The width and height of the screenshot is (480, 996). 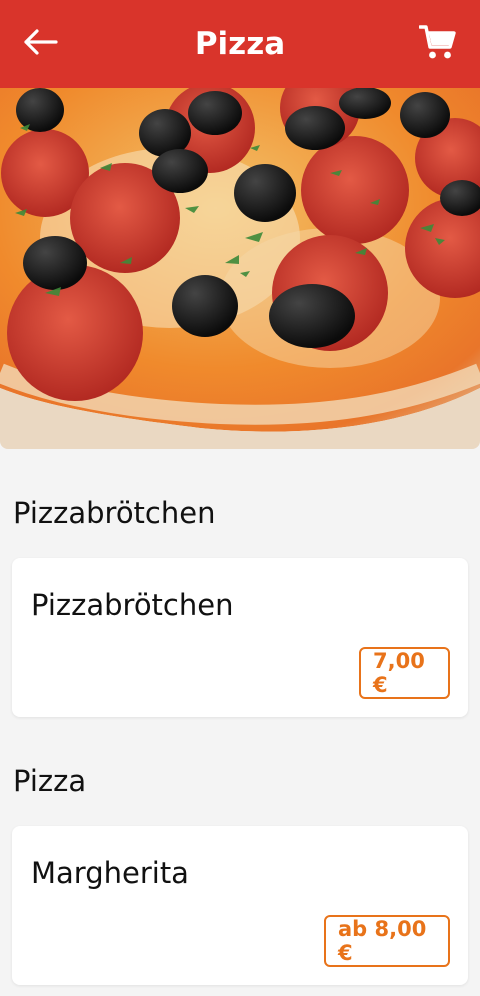 I want to click on price-button: 7,00 €, so click(x=404, y=673).